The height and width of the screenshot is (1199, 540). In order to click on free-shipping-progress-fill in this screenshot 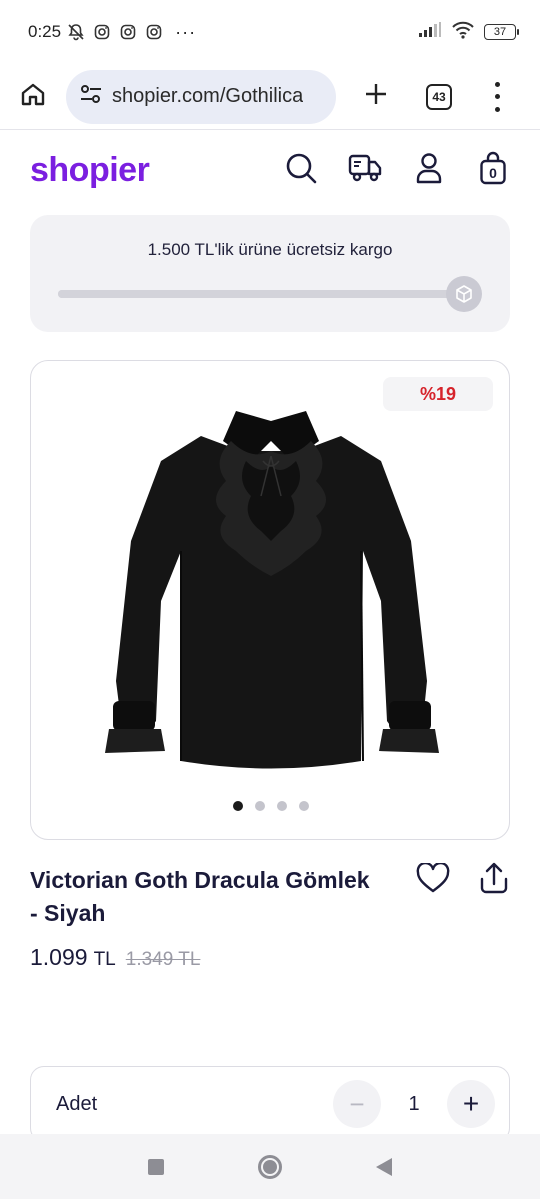, I will do `click(268, 294)`.